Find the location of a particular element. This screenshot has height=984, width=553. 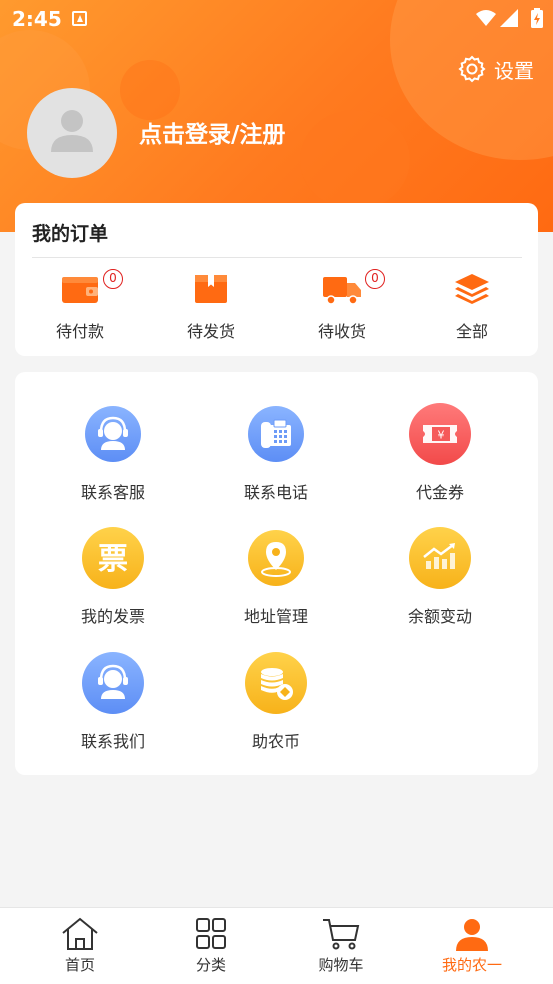

wallet-icon is located at coordinates (80, 290).